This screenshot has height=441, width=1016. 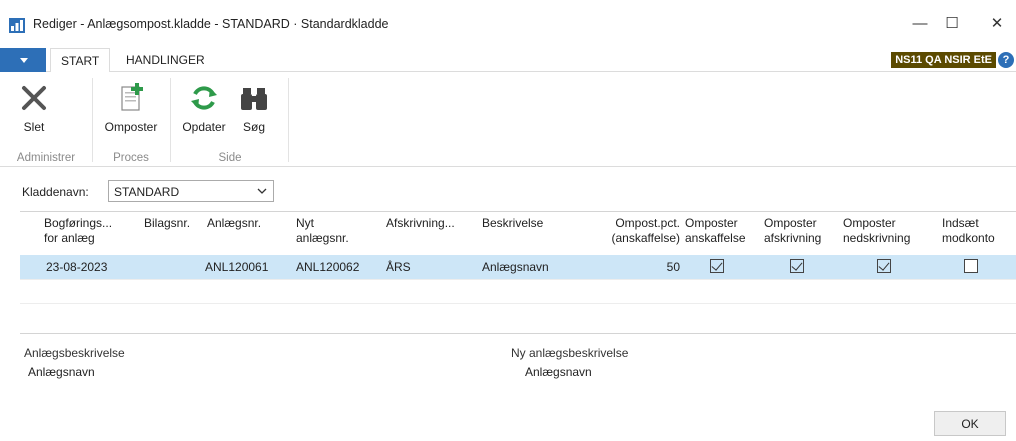 What do you see at coordinates (960, 223) in the screenshot?
I see `header-line: Indsæt` at bounding box center [960, 223].